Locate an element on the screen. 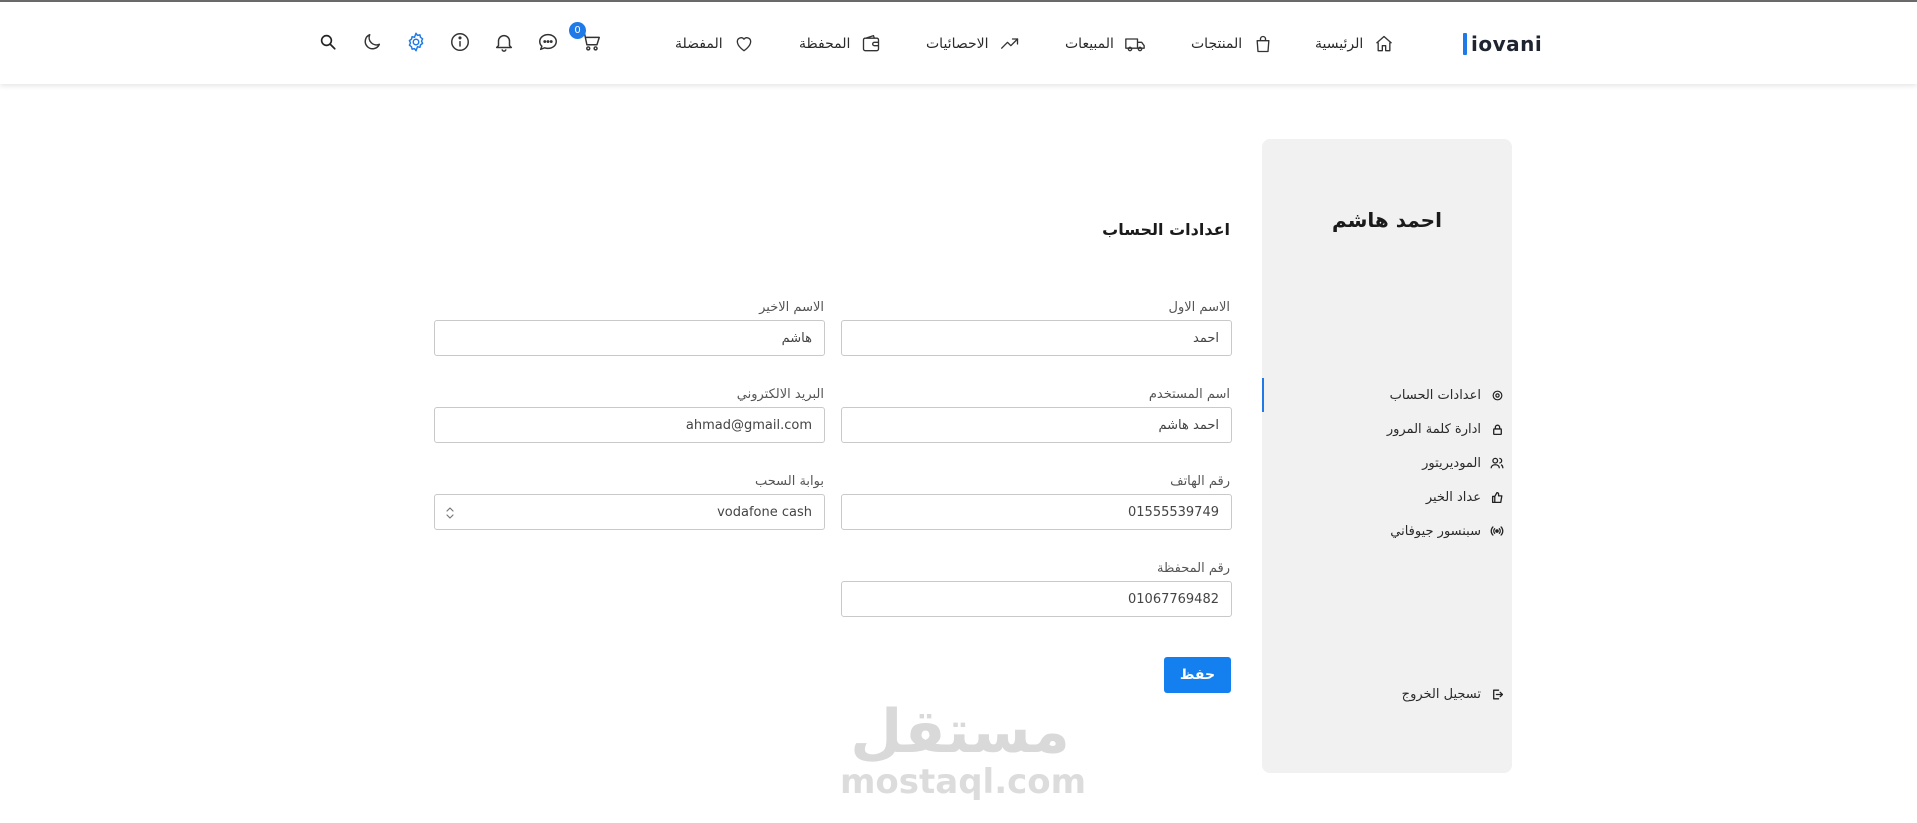  logout-icon is located at coordinates (1497, 694).